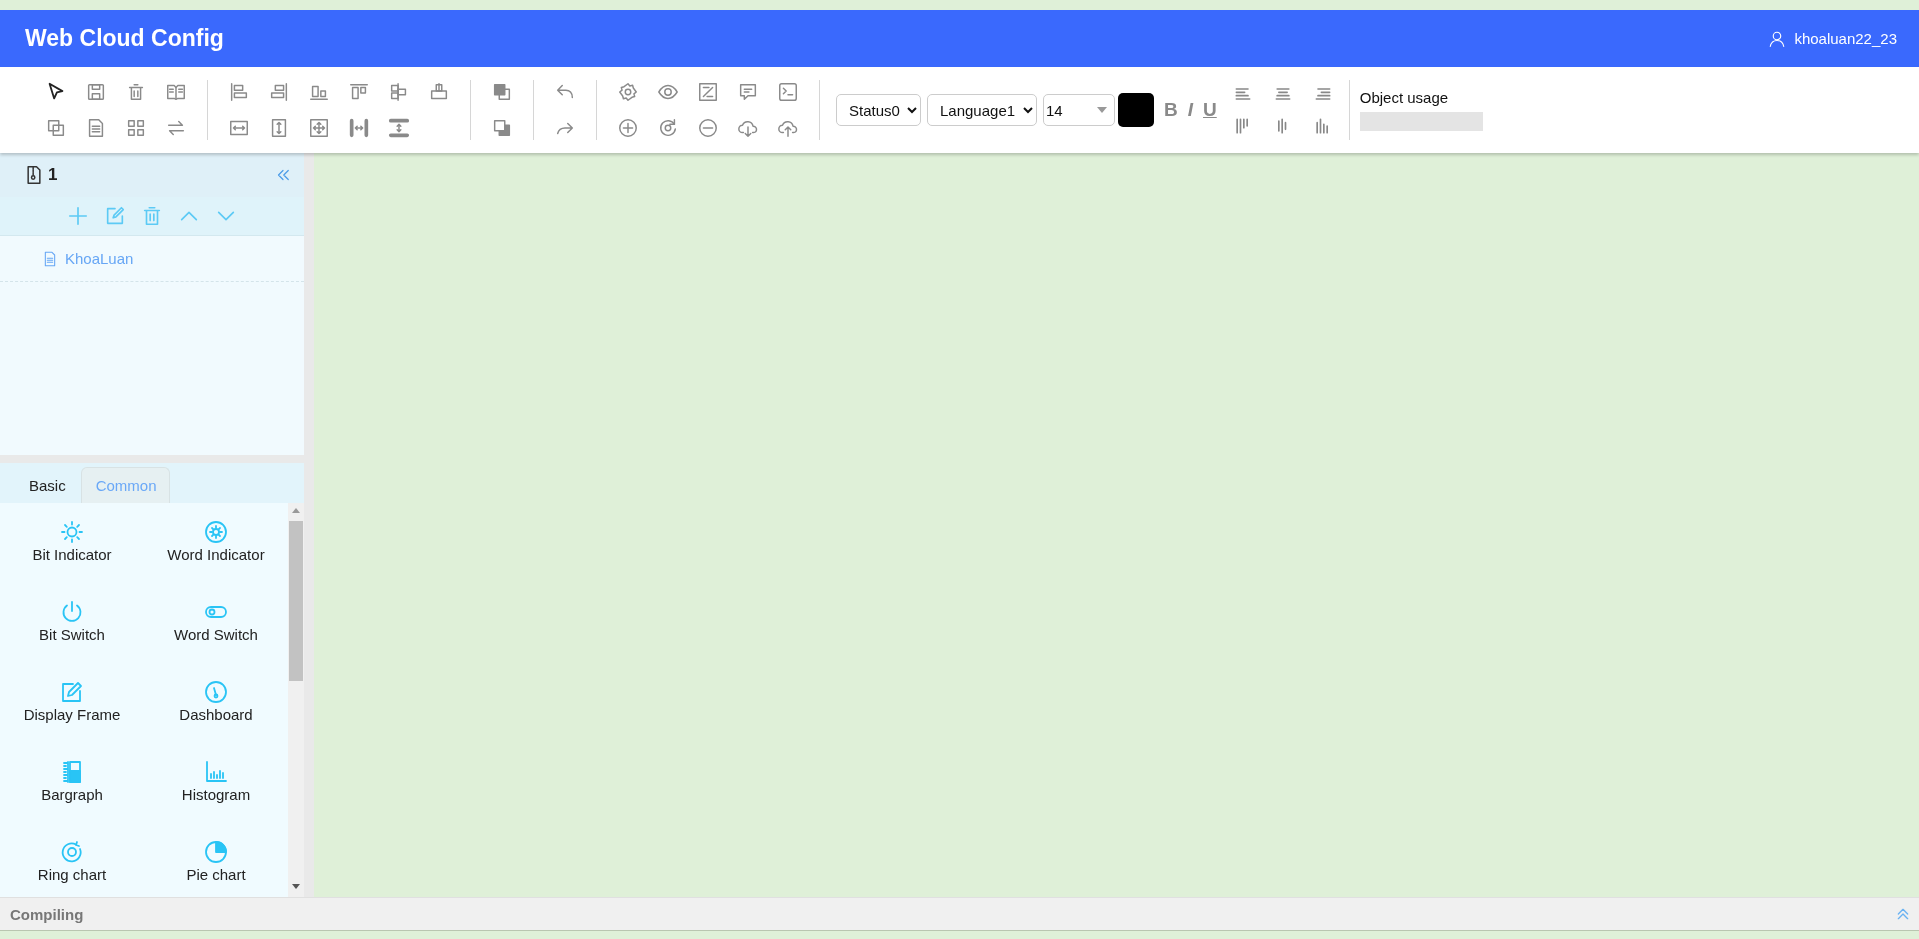 Image resolution: width=1919 pixels, height=939 pixels. Describe the element at coordinates (502, 128) in the screenshot. I see `send-back-icon` at that location.